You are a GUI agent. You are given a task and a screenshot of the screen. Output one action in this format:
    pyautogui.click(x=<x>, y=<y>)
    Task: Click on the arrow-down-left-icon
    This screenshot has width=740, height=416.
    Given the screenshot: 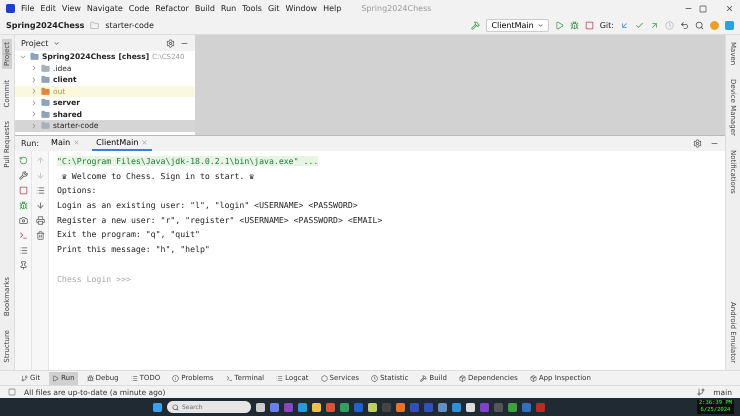 What is the action you would take?
    pyautogui.click(x=624, y=25)
    